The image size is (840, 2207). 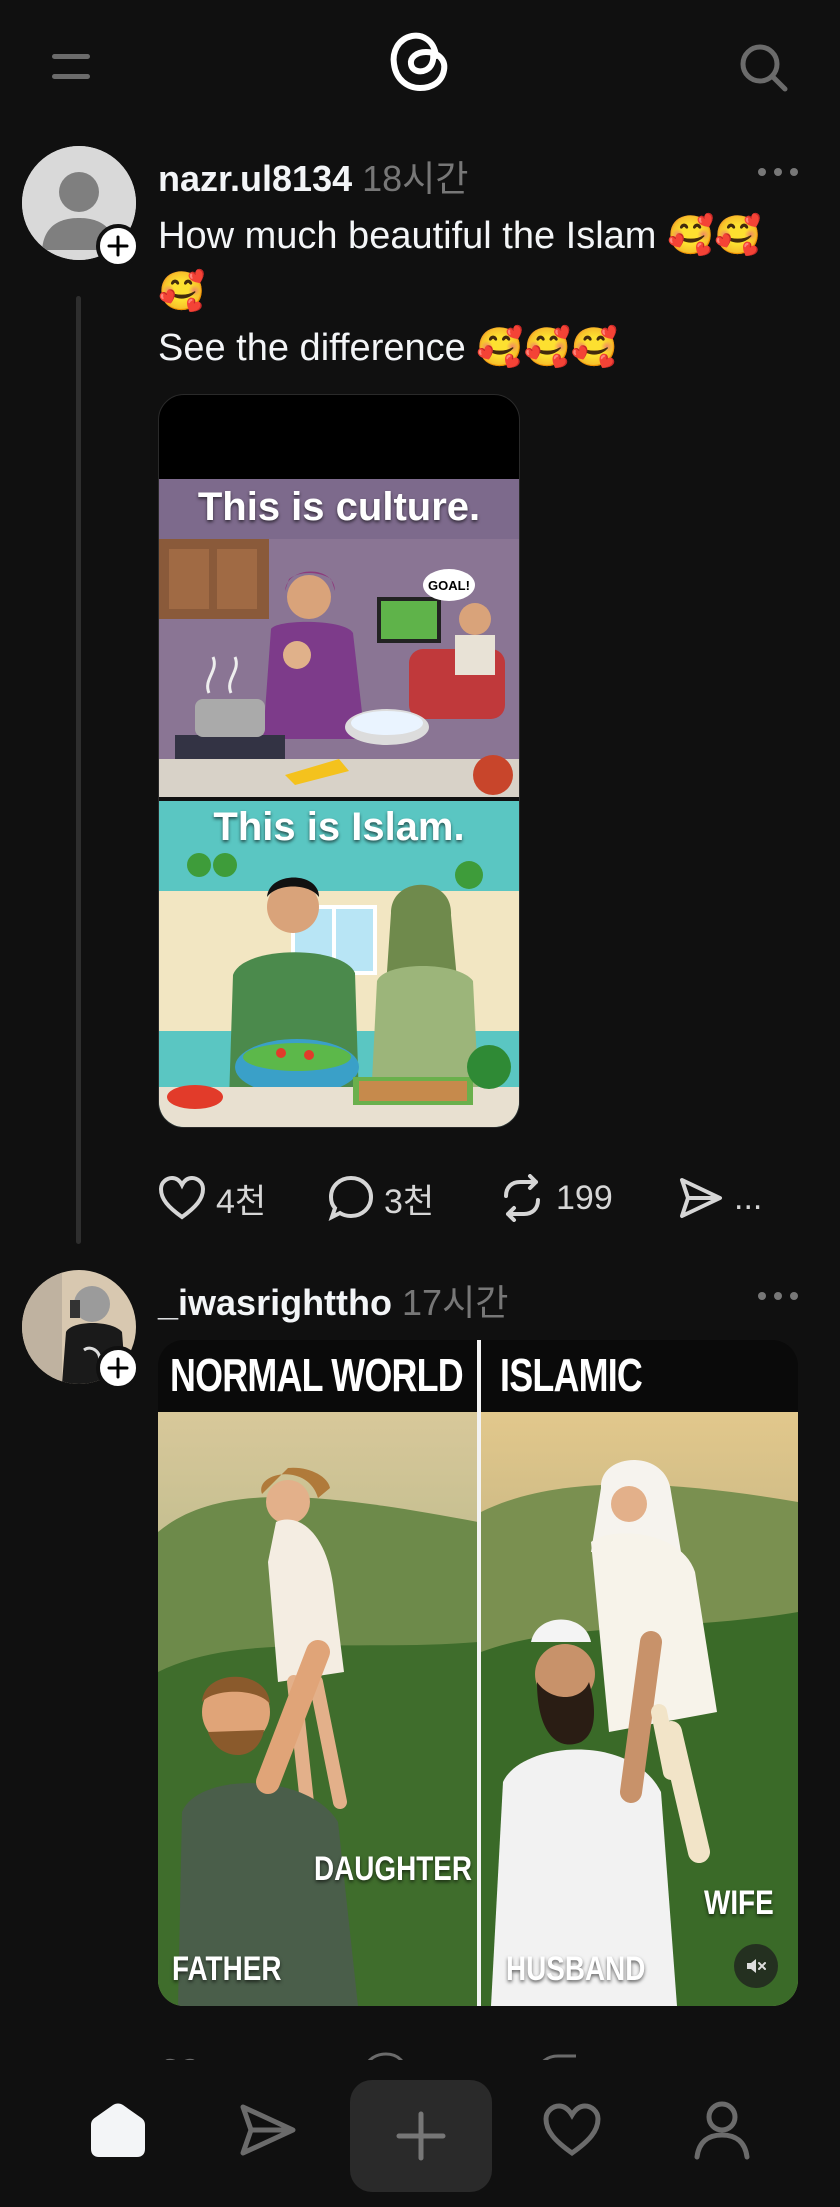 I want to click on like-count: 4천, so click(x=241, y=1201).